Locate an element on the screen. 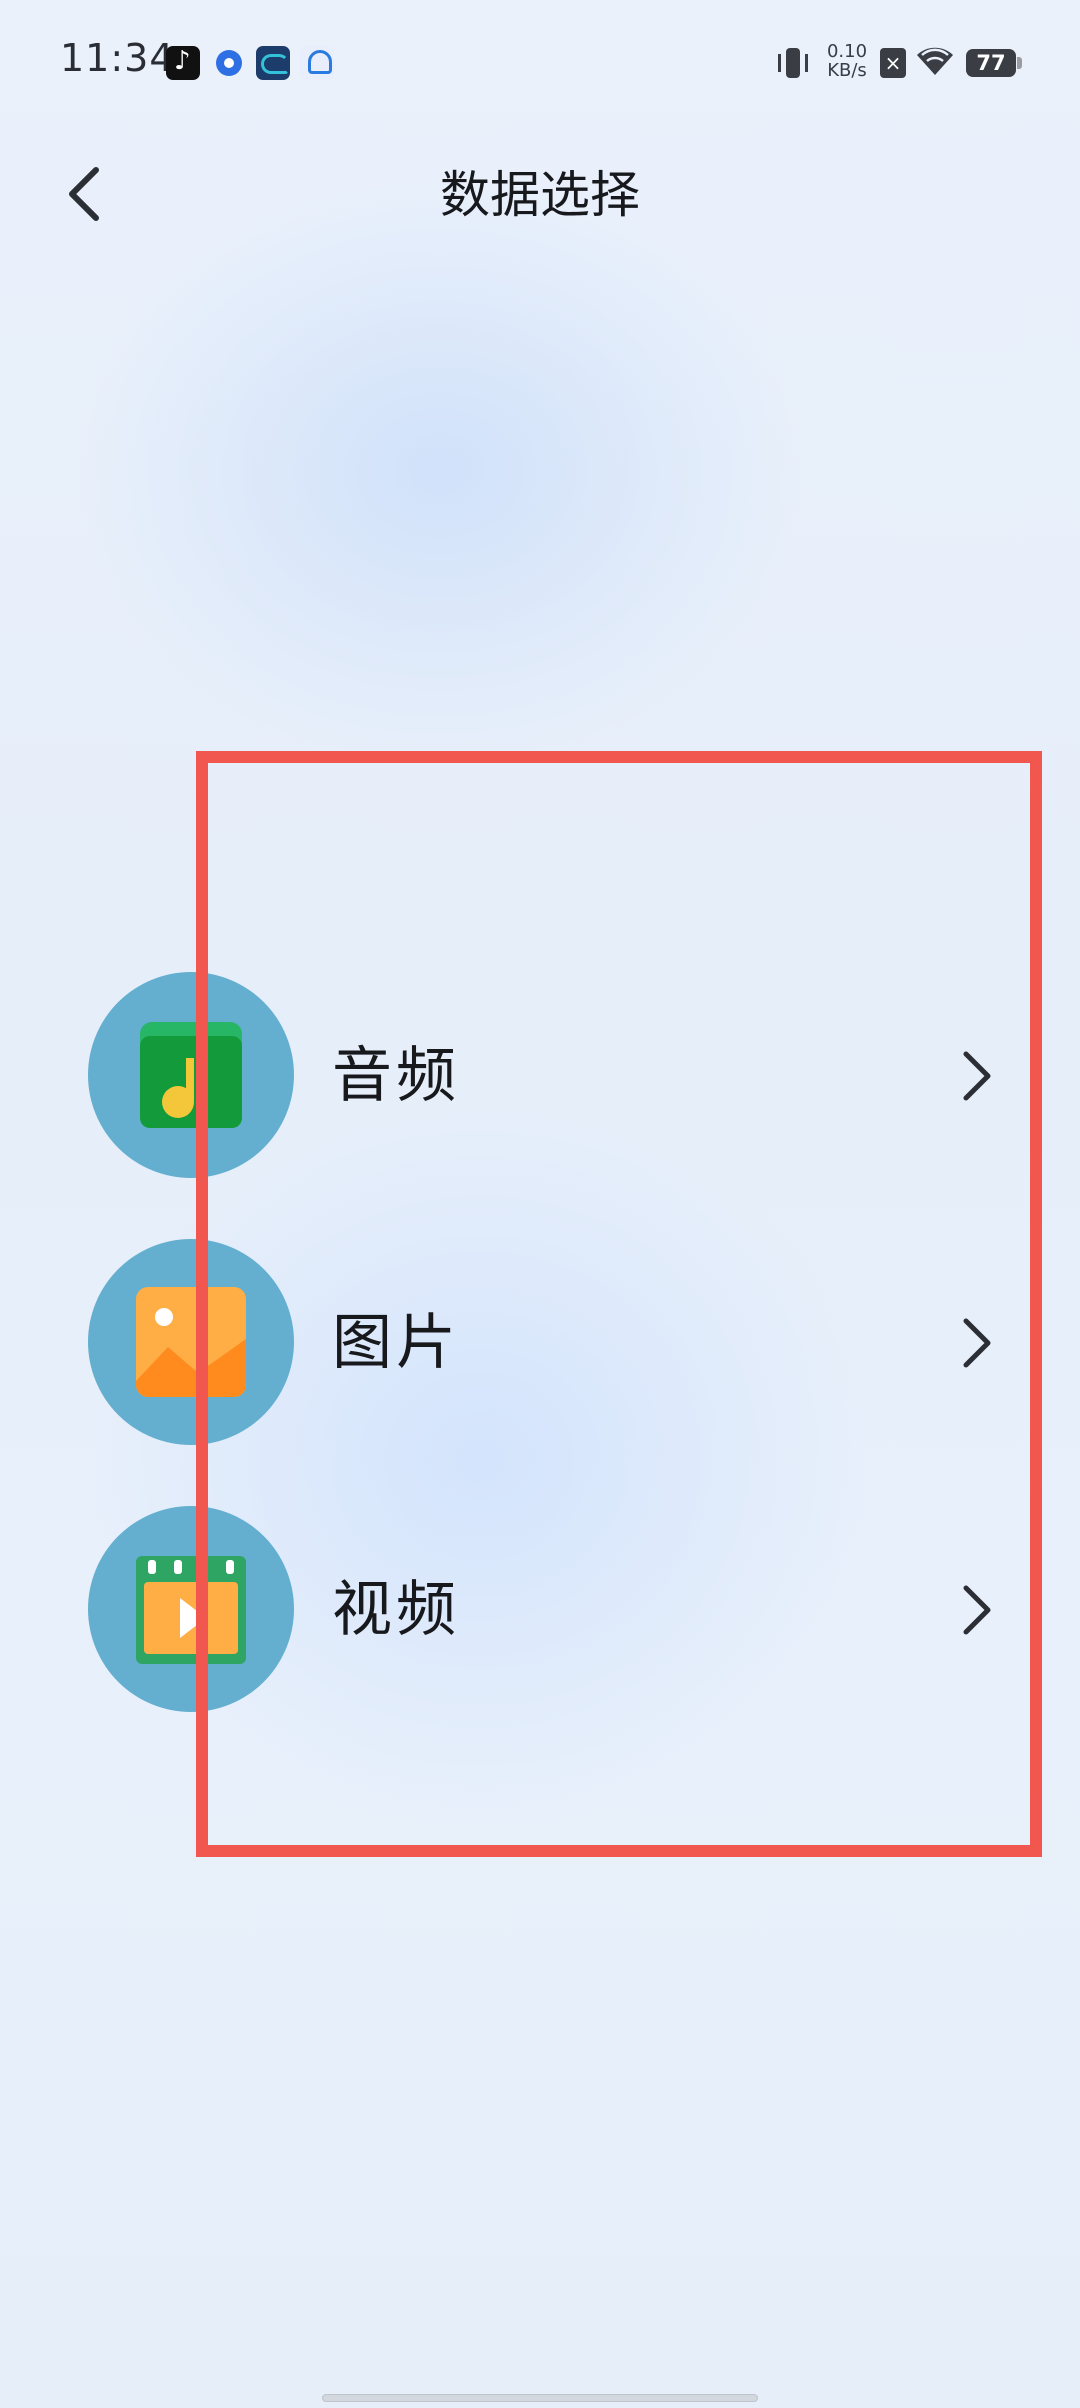 The width and height of the screenshot is (1080, 2408). vibrate-icon is located at coordinates (793, 63).